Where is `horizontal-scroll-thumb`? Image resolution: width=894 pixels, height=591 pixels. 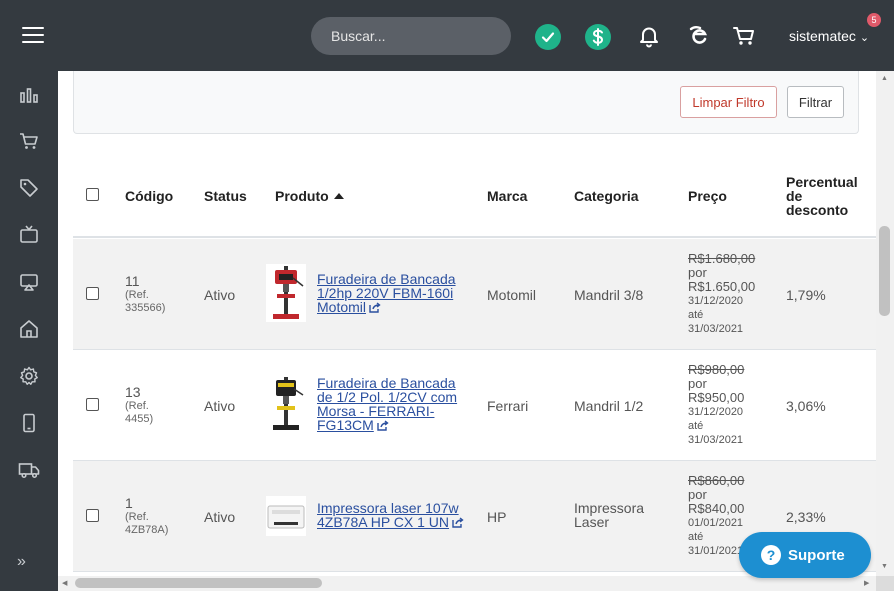
horizontal-scroll-thumb is located at coordinates (198, 583).